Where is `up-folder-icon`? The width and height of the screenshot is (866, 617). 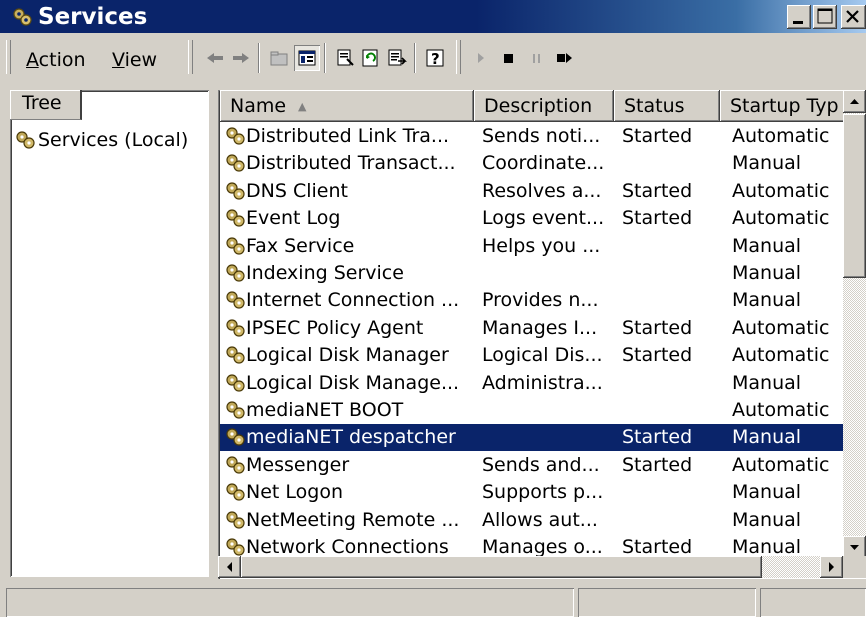
up-folder-icon is located at coordinates (279, 58).